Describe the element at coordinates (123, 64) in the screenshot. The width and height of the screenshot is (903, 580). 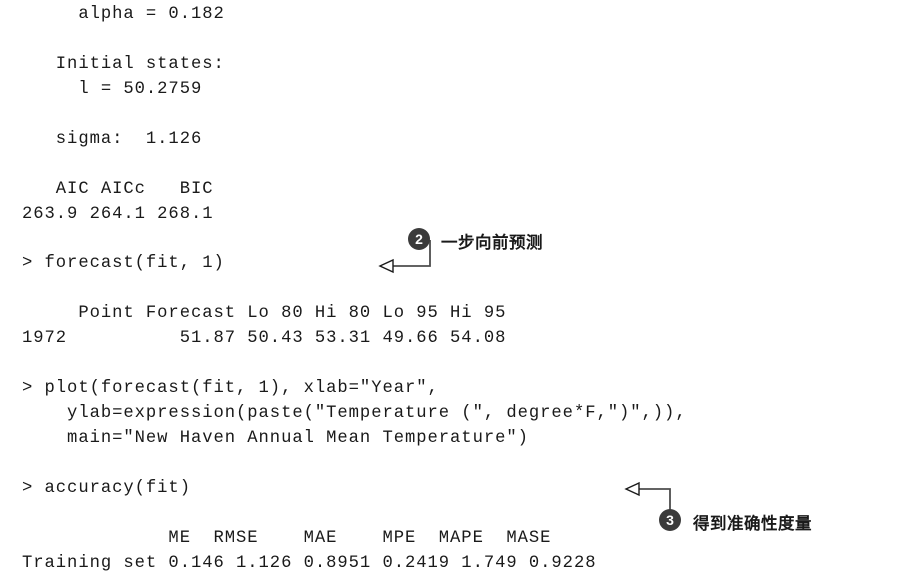
I see `console-line-initial-states: Initial states:` at that location.